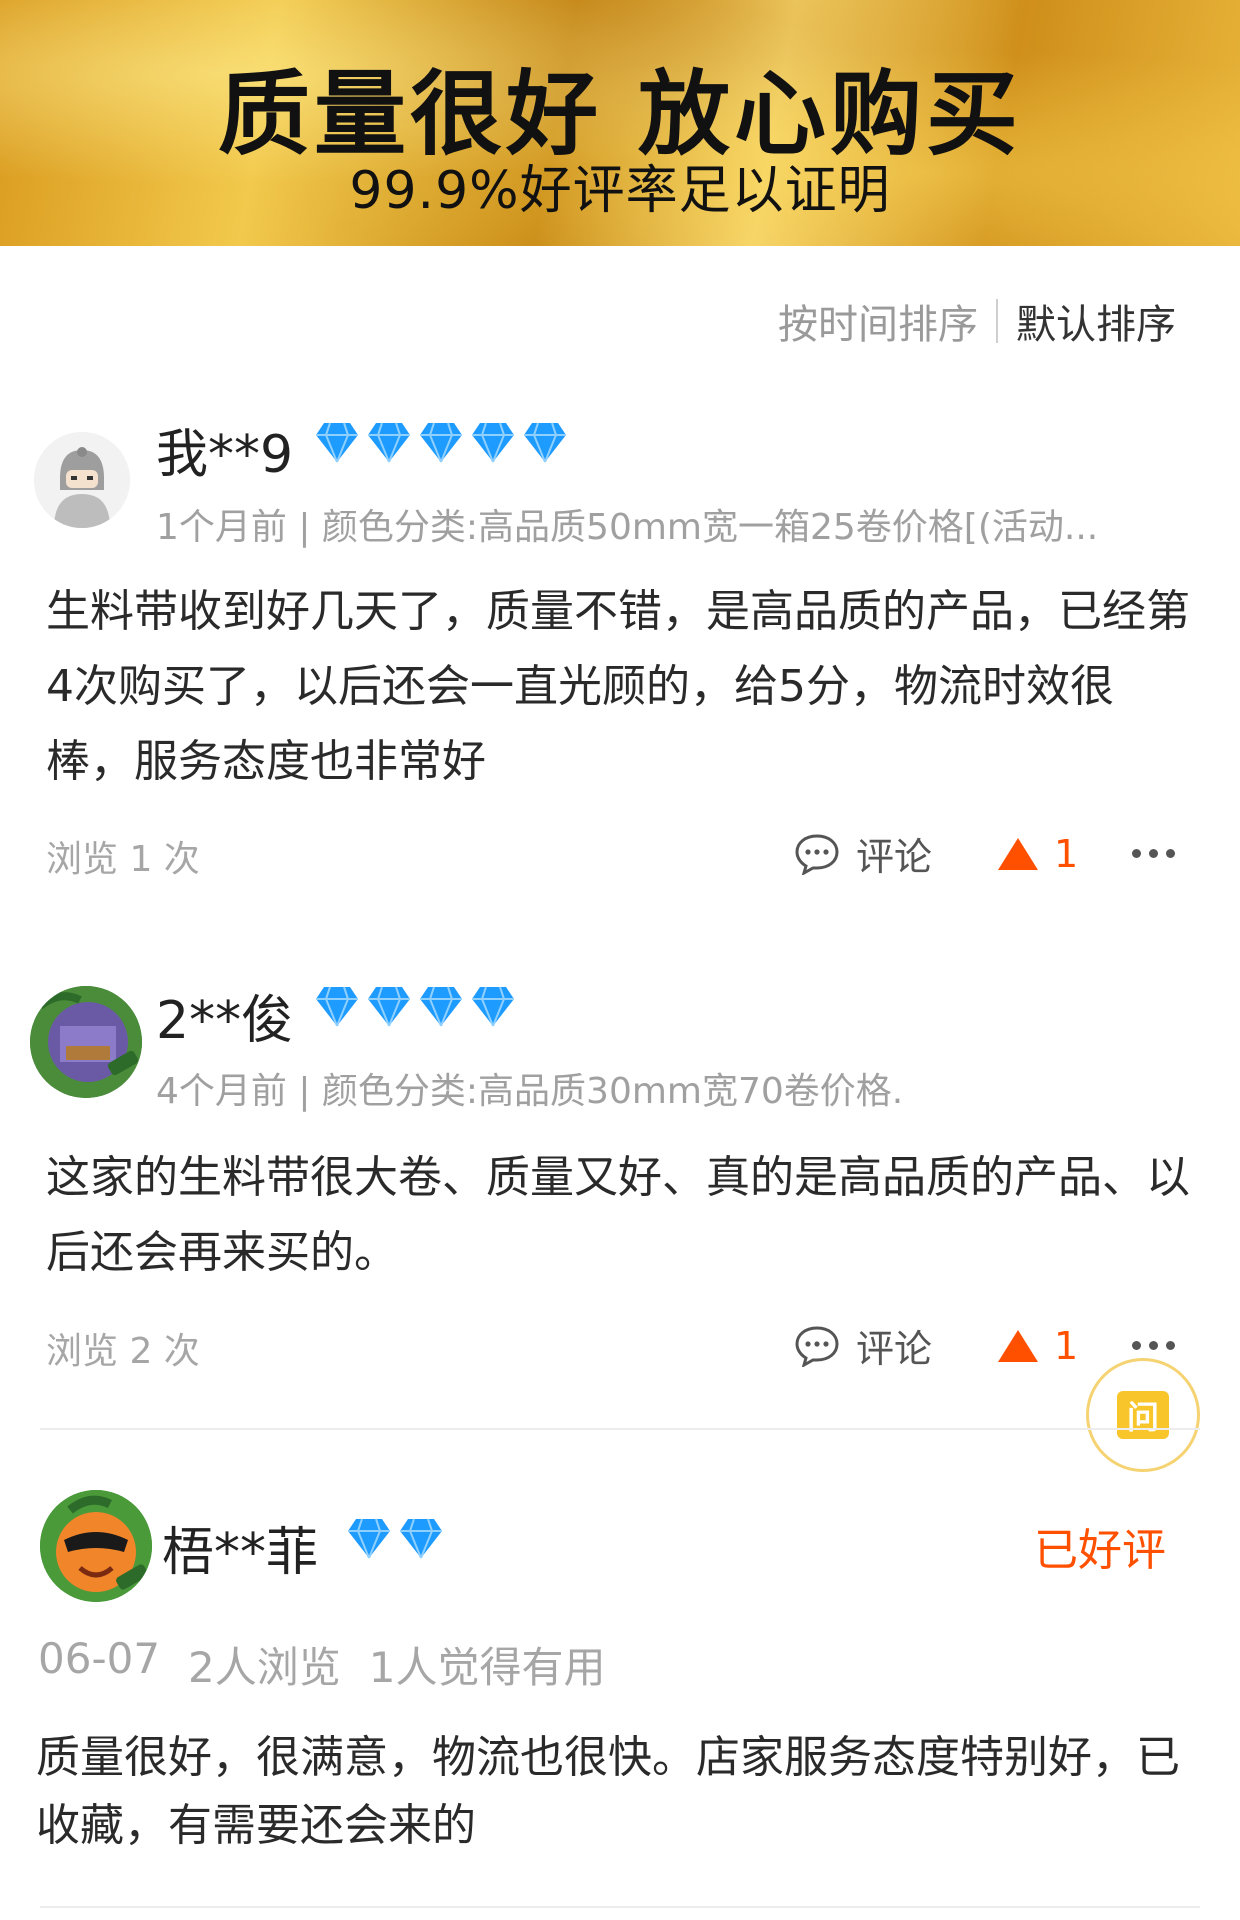 Image resolution: width=1240 pixels, height=1920 pixels. Describe the element at coordinates (618, 1215) in the screenshot. I see `review-text: 这家的生料带很大卷、质量又好、真的是高品质的产品、以后还会再来买的。` at that location.